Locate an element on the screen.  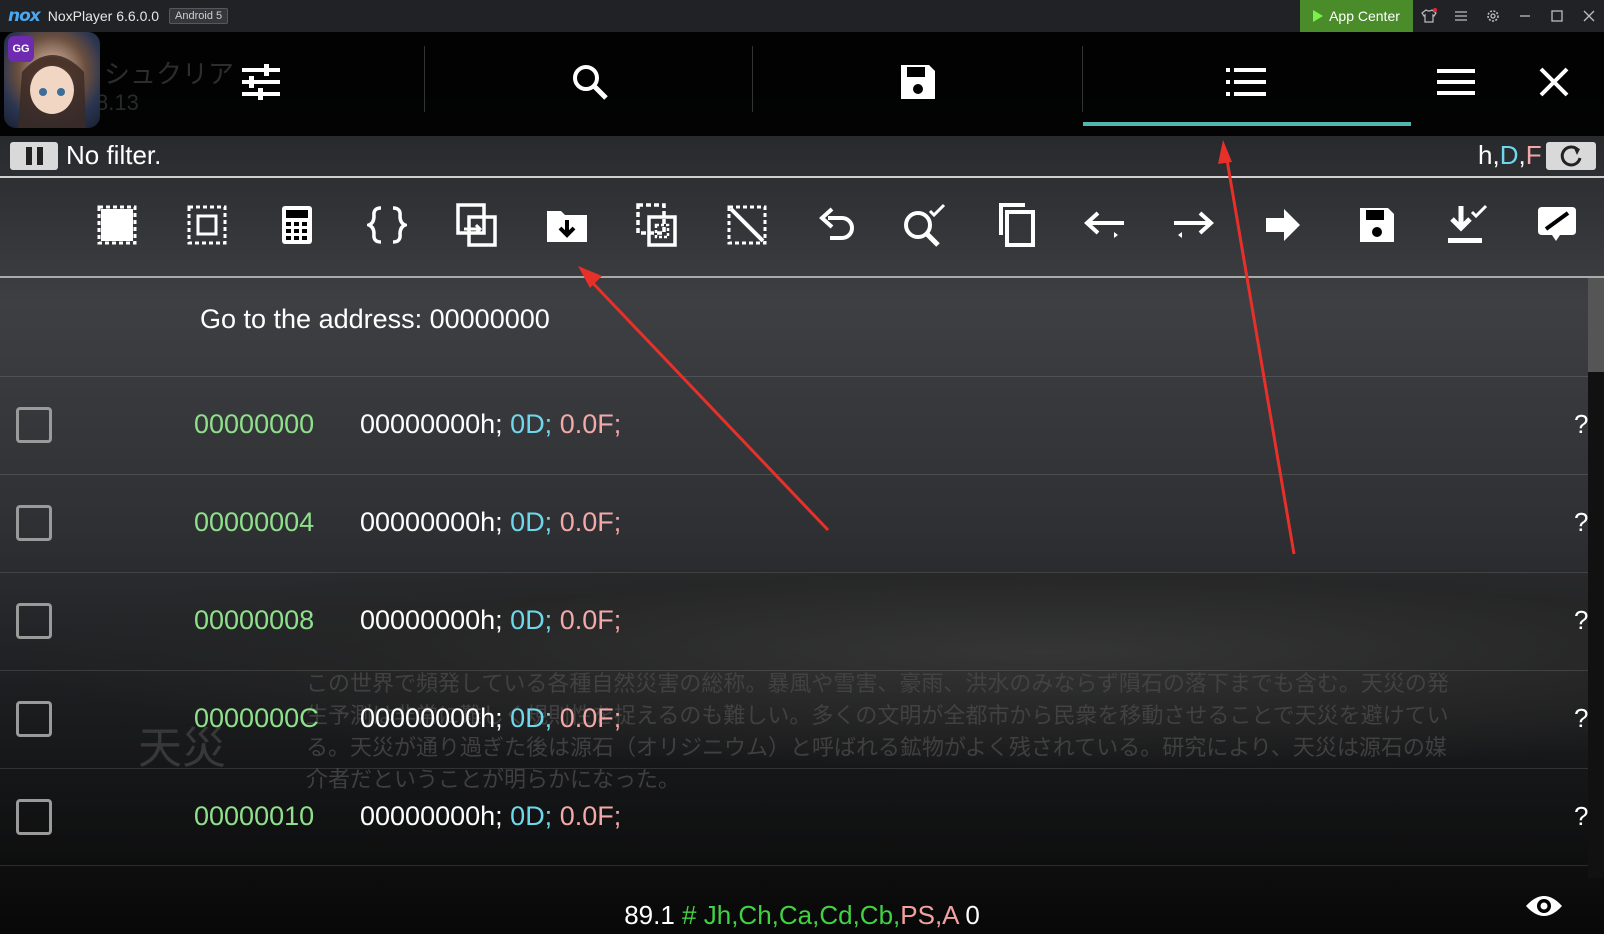
hamburger-icon is located at coordinates (1456, 82).